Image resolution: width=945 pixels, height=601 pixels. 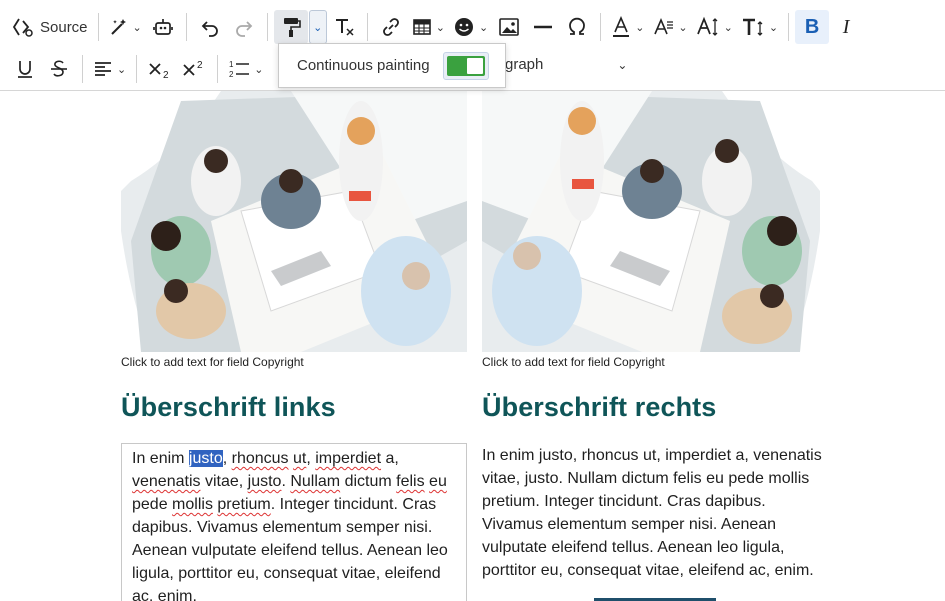 I want to click on horizontal-line-button, so click(x=543, y=27).